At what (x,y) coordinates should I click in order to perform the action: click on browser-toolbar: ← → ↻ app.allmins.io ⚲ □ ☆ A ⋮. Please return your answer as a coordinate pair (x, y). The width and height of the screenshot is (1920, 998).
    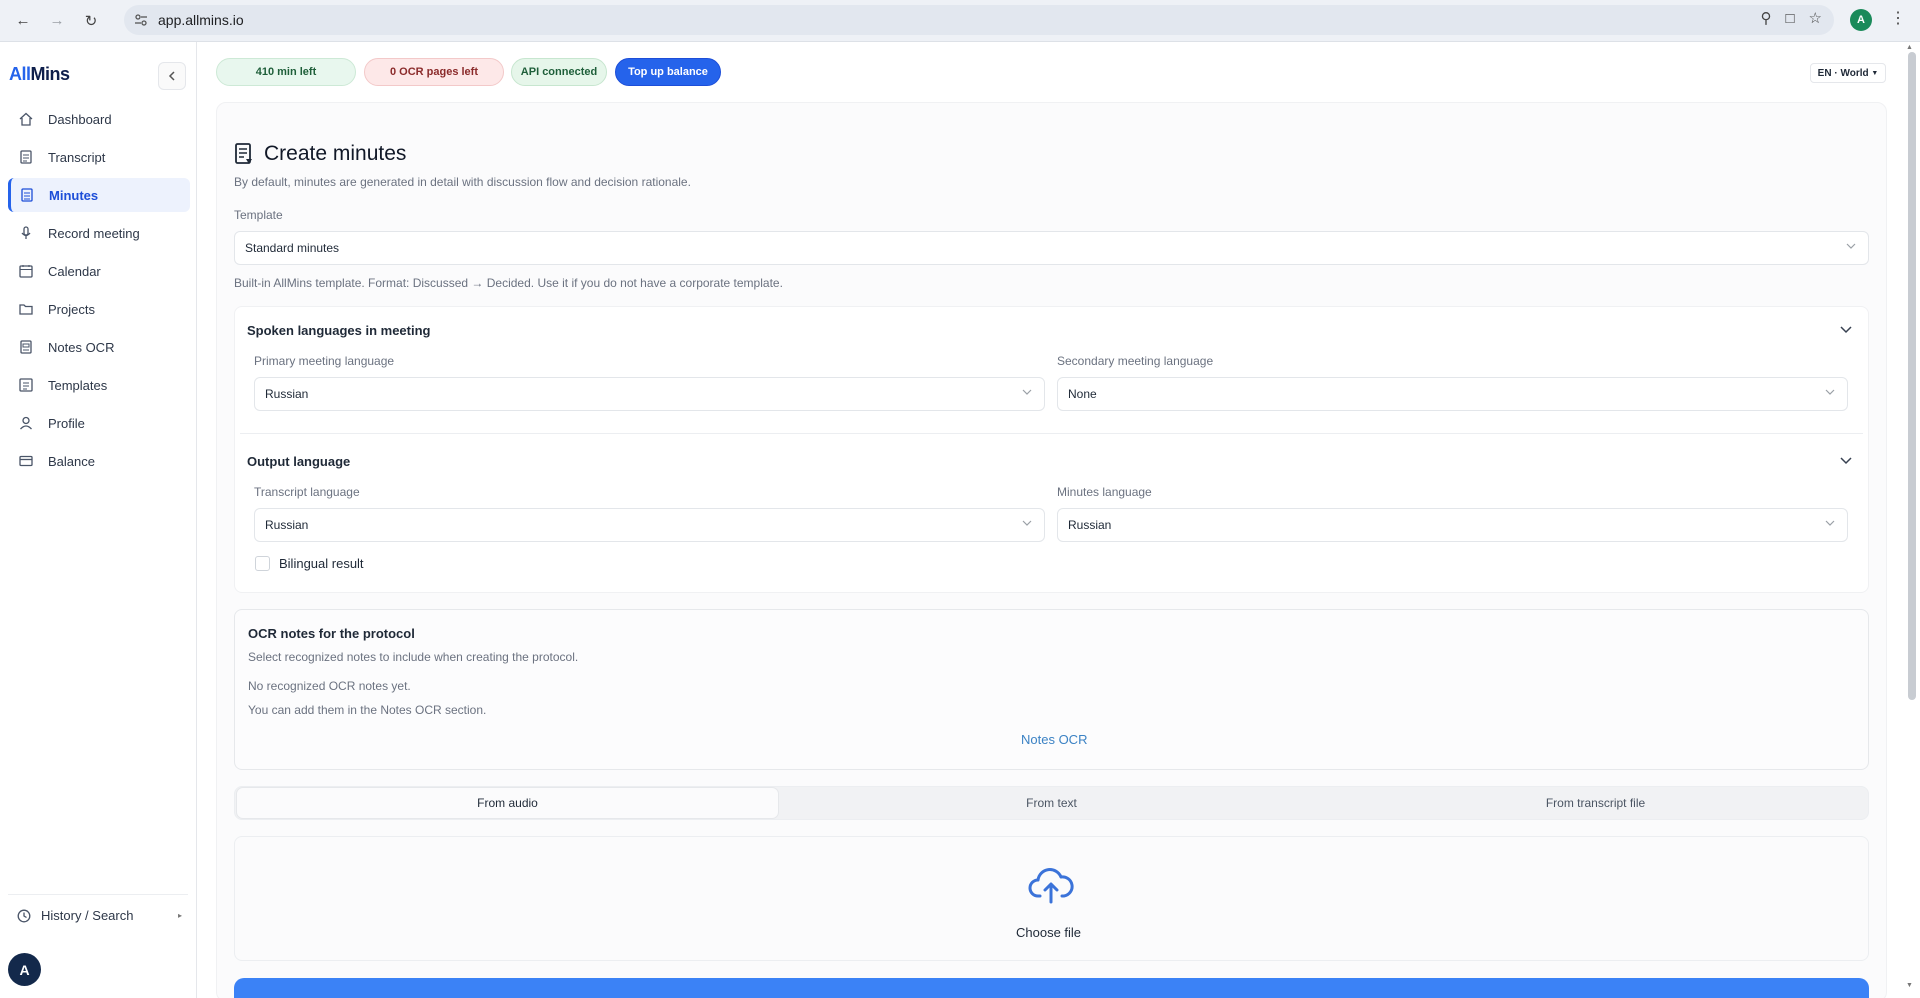
    Looking at the image, I should click on (960, 21).